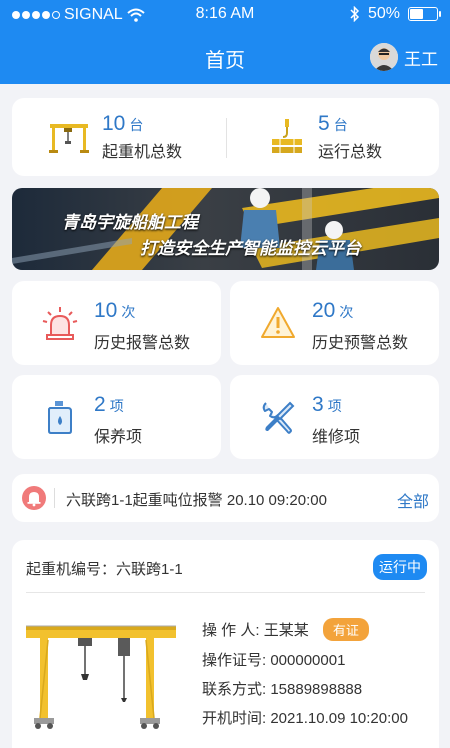 The width and height of the screenshot is (450, 748). I want to click on alarm-history-unit: 次, so click(128, 312).